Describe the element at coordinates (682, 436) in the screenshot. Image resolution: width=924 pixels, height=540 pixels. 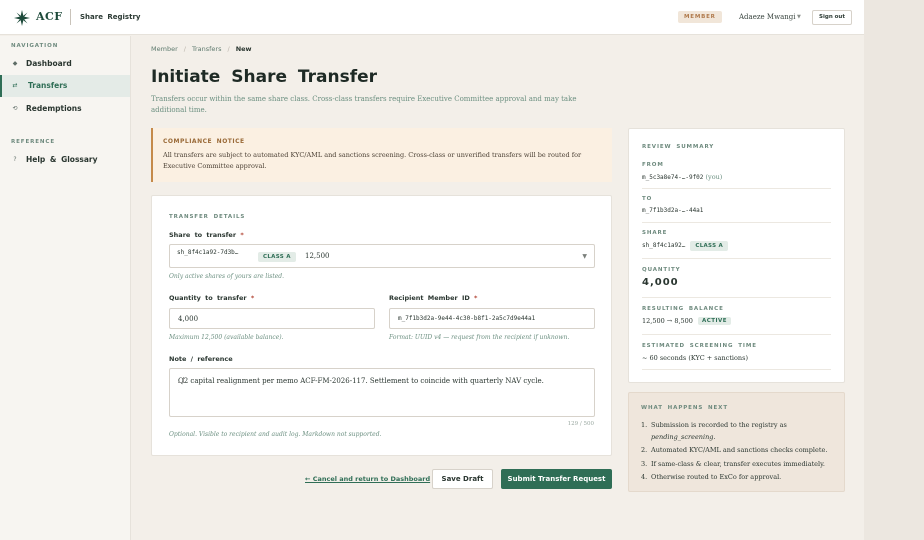
I see `step-status: pending_screening` at that location.